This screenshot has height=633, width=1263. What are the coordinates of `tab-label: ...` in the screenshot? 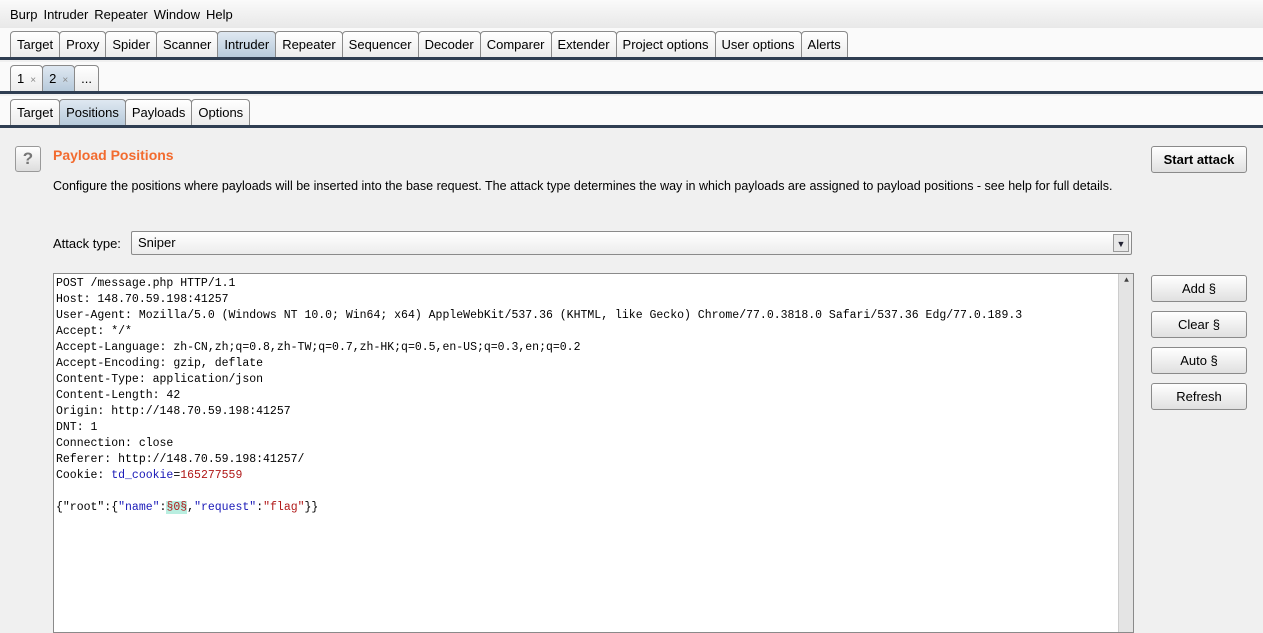 It's located at (86, 78).